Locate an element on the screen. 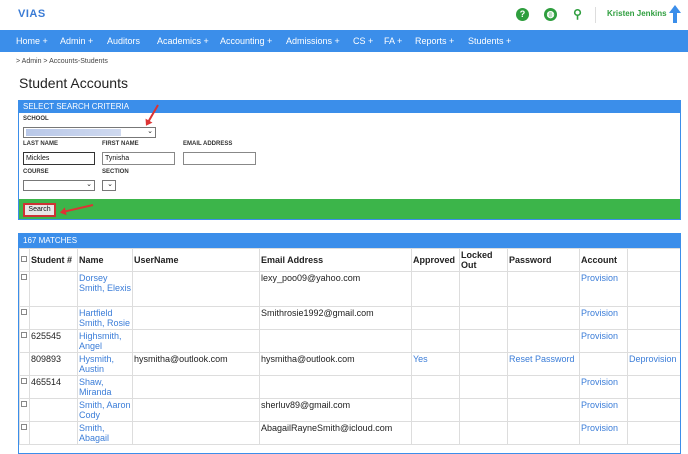  col-locked-out: Locked Out is located at coordinates (483, 260).